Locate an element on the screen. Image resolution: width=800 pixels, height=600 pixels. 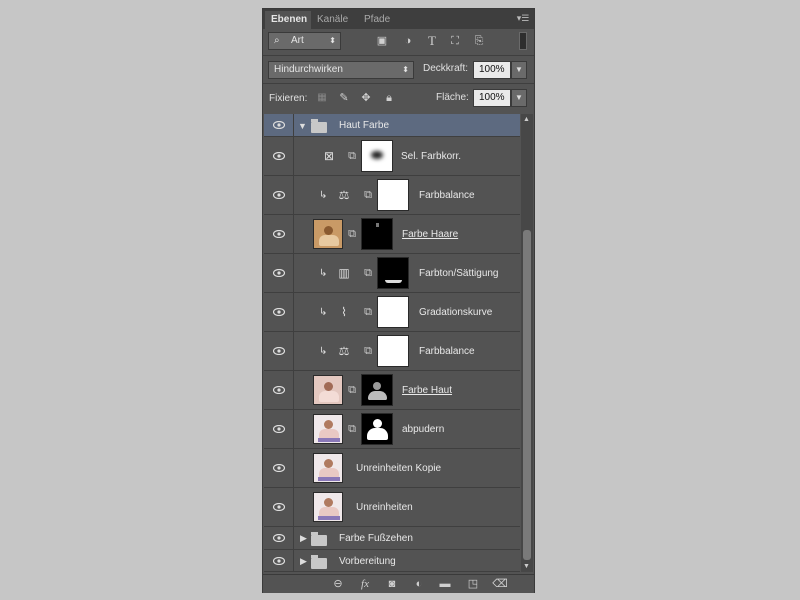
lock-transparency-icon: ▦ is located at coordinates (322, 98).